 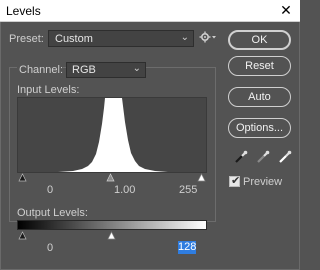 What do you see at coordinates (74, 39) in the screenshot?
I see `preset-value: Custom` at bounding box center [74, 39].